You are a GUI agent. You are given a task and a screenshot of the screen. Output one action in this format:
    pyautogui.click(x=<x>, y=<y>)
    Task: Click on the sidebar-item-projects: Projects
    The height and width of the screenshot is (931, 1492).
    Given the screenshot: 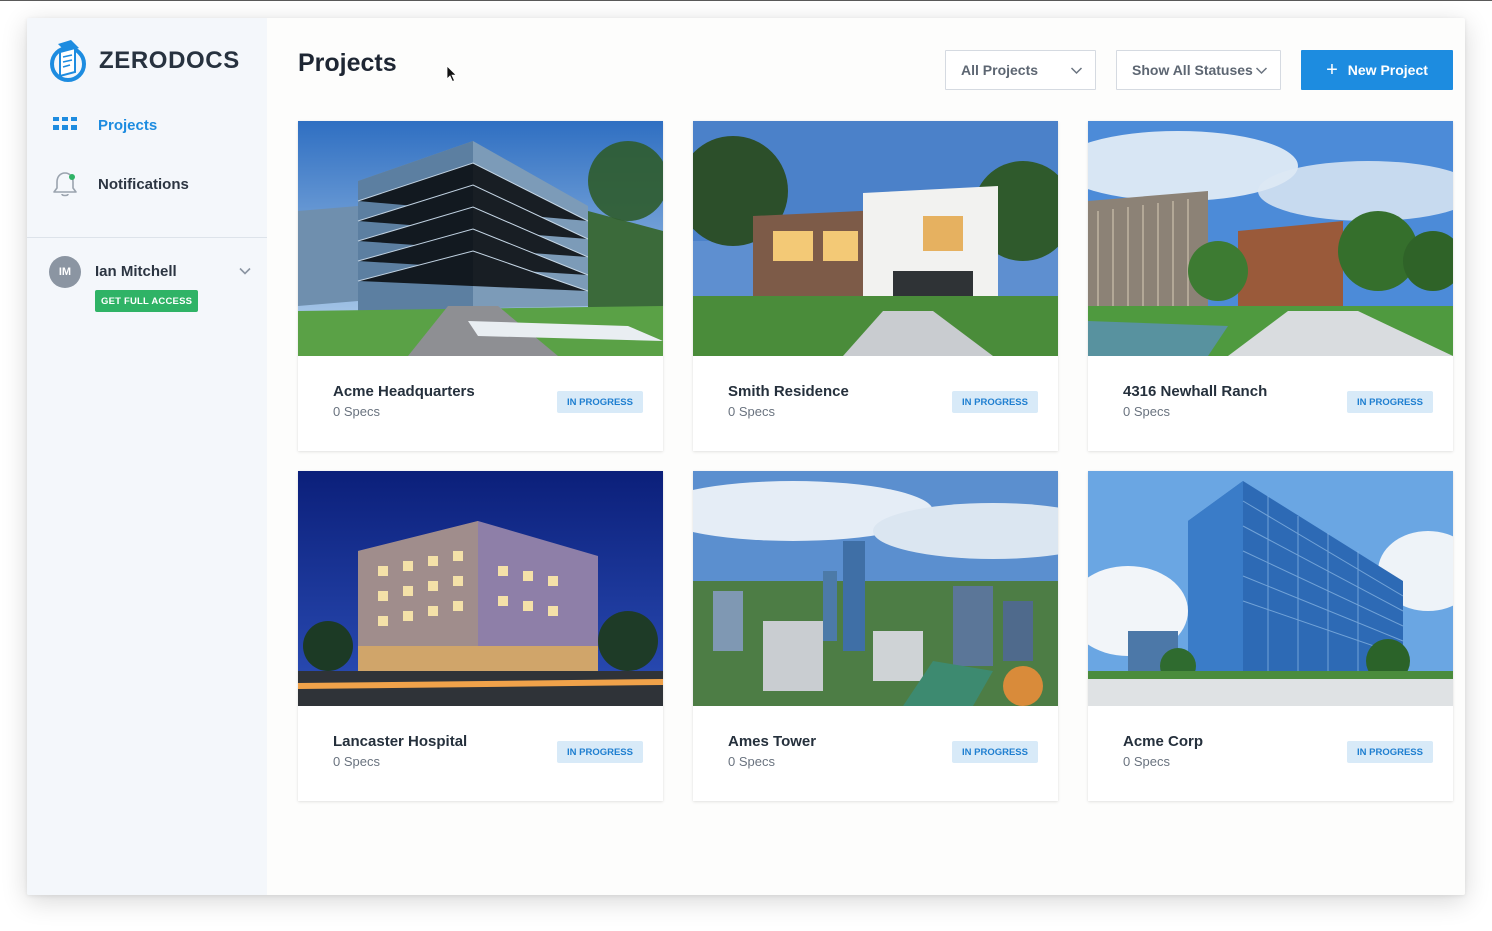 What is the action you would take?
    pyautogui.click(x=104, y=125)
    